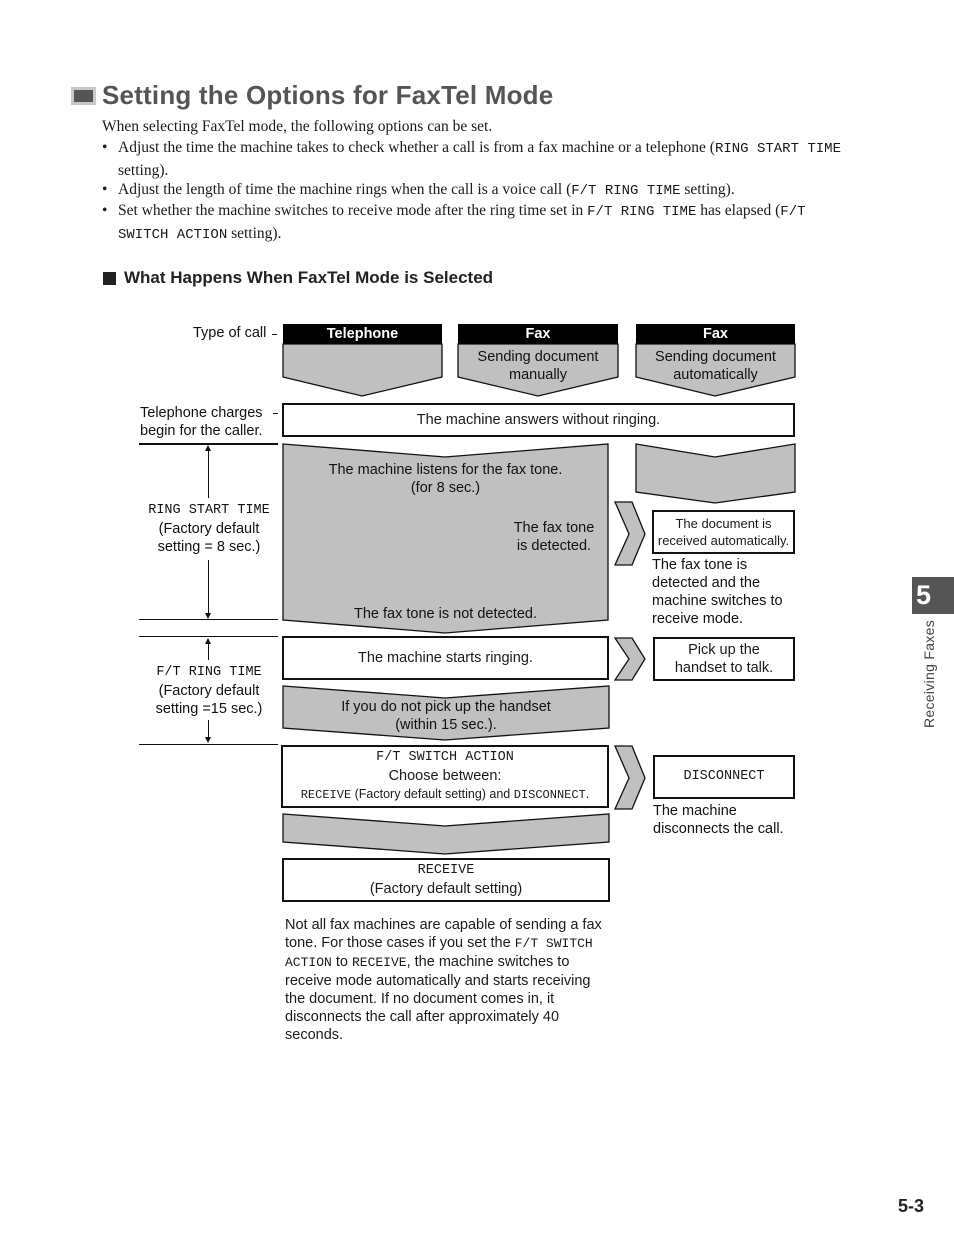  I want to click on arrow-down-icon, so click(208, 740).